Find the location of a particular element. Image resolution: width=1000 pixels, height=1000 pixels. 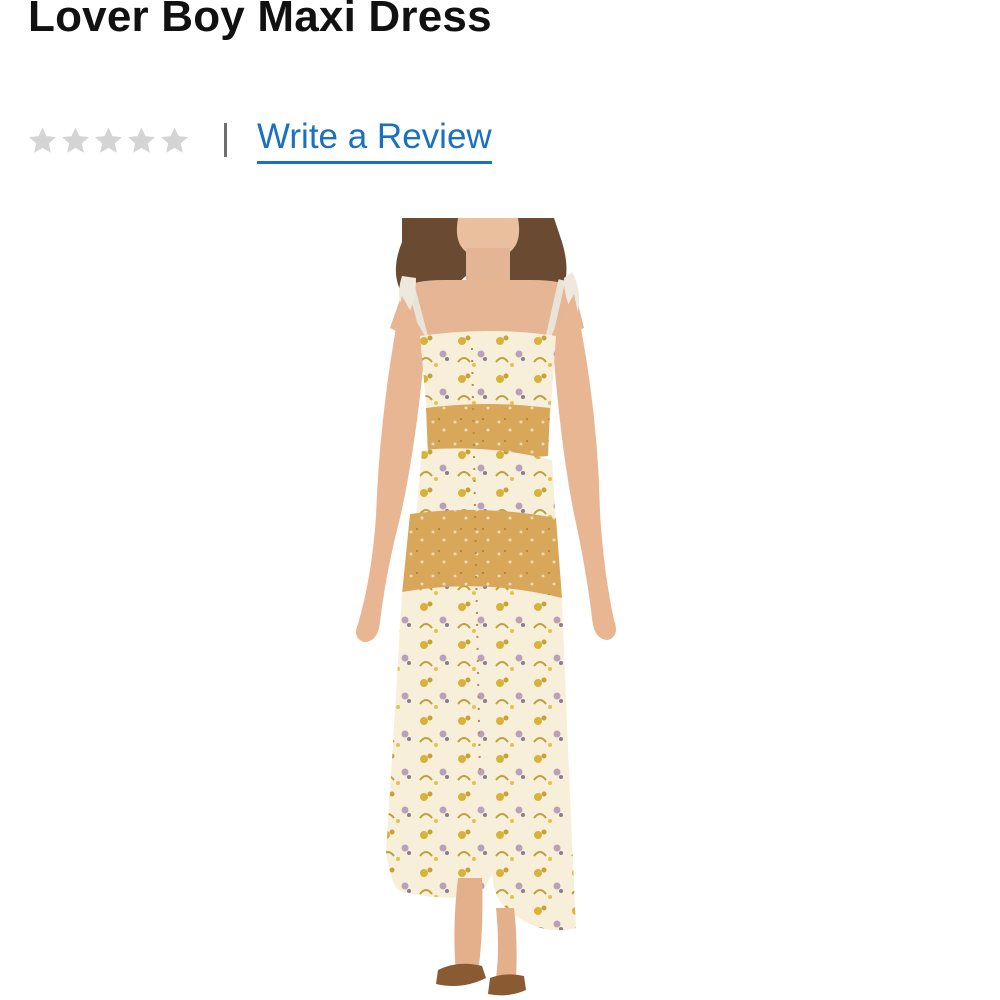

rating-row: Write a Review is located at coordinates (259, 140).